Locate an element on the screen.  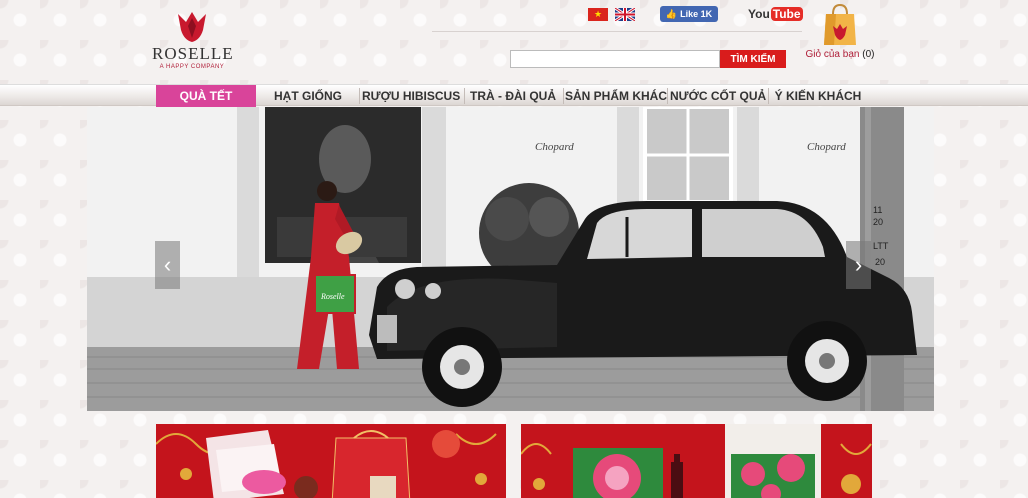
bag-brand-text: Roselle is located at coordinates (332, 296).